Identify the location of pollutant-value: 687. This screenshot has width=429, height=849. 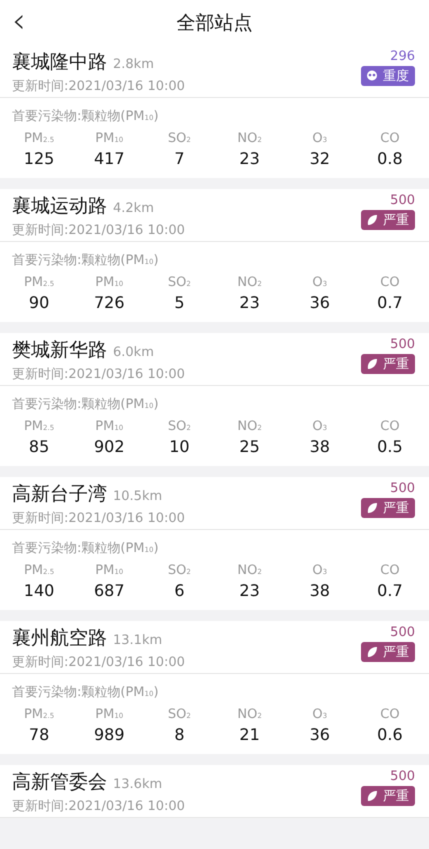
(109, 590).